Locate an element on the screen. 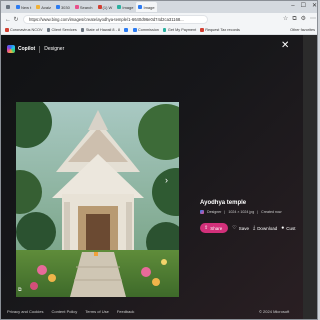  bookmark-item: Commission is located at coordinates (146, 30).